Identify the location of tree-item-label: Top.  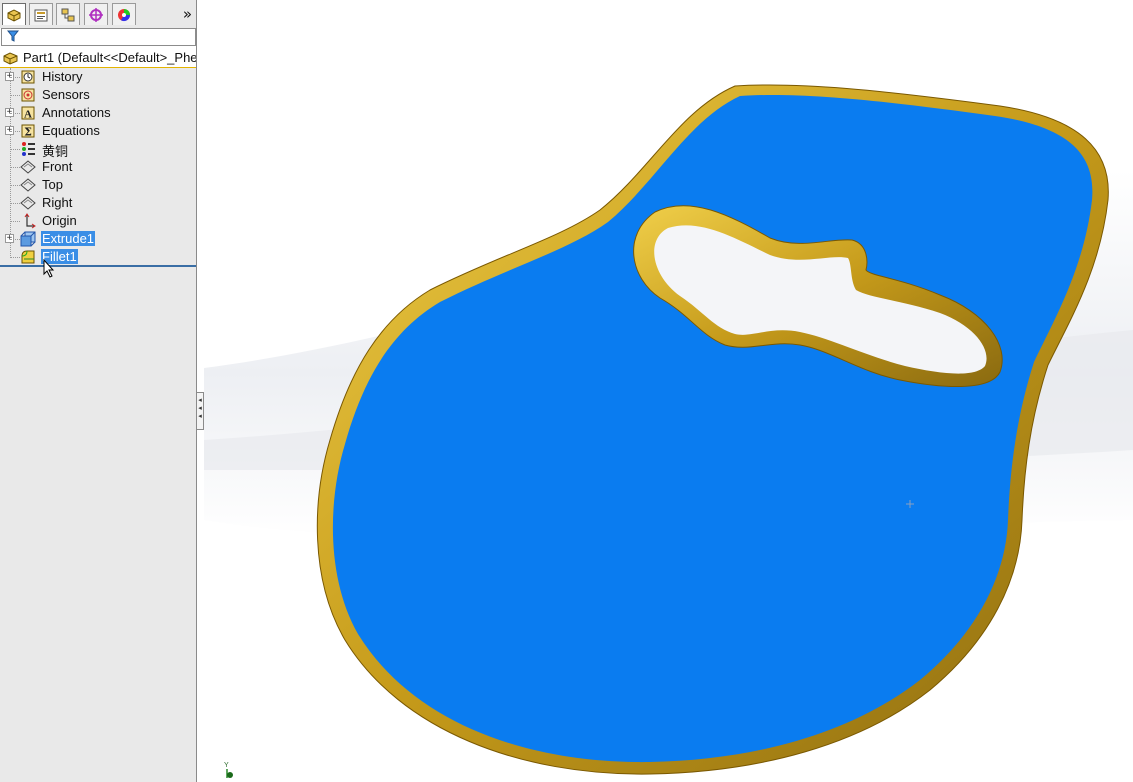
(52, 184).